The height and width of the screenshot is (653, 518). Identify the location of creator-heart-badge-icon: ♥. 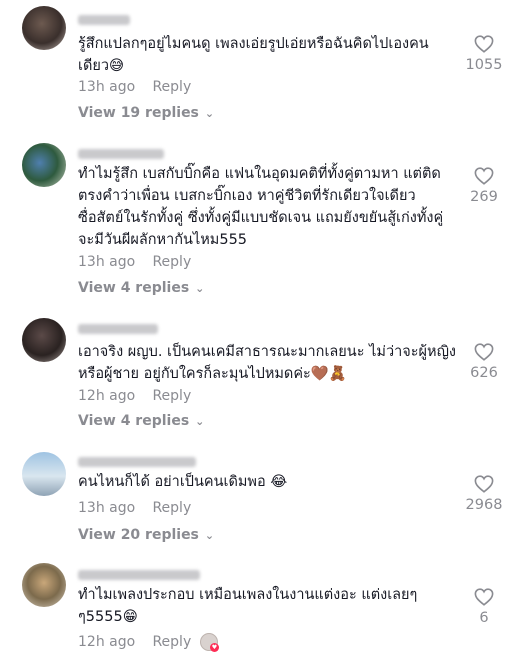
(214, 647).